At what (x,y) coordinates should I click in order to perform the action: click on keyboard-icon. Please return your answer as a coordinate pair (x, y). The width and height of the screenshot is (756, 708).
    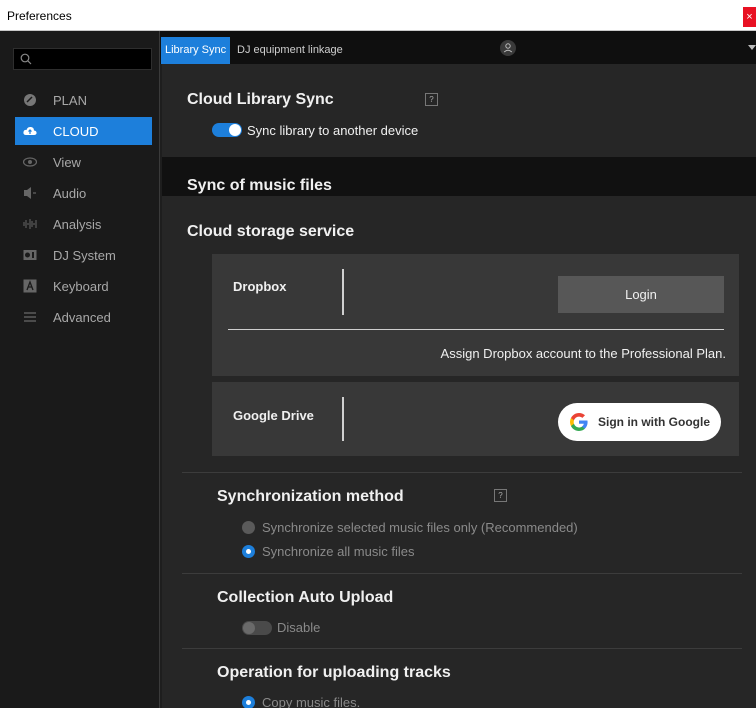
    Looking at the image, I should click on (30, 286).